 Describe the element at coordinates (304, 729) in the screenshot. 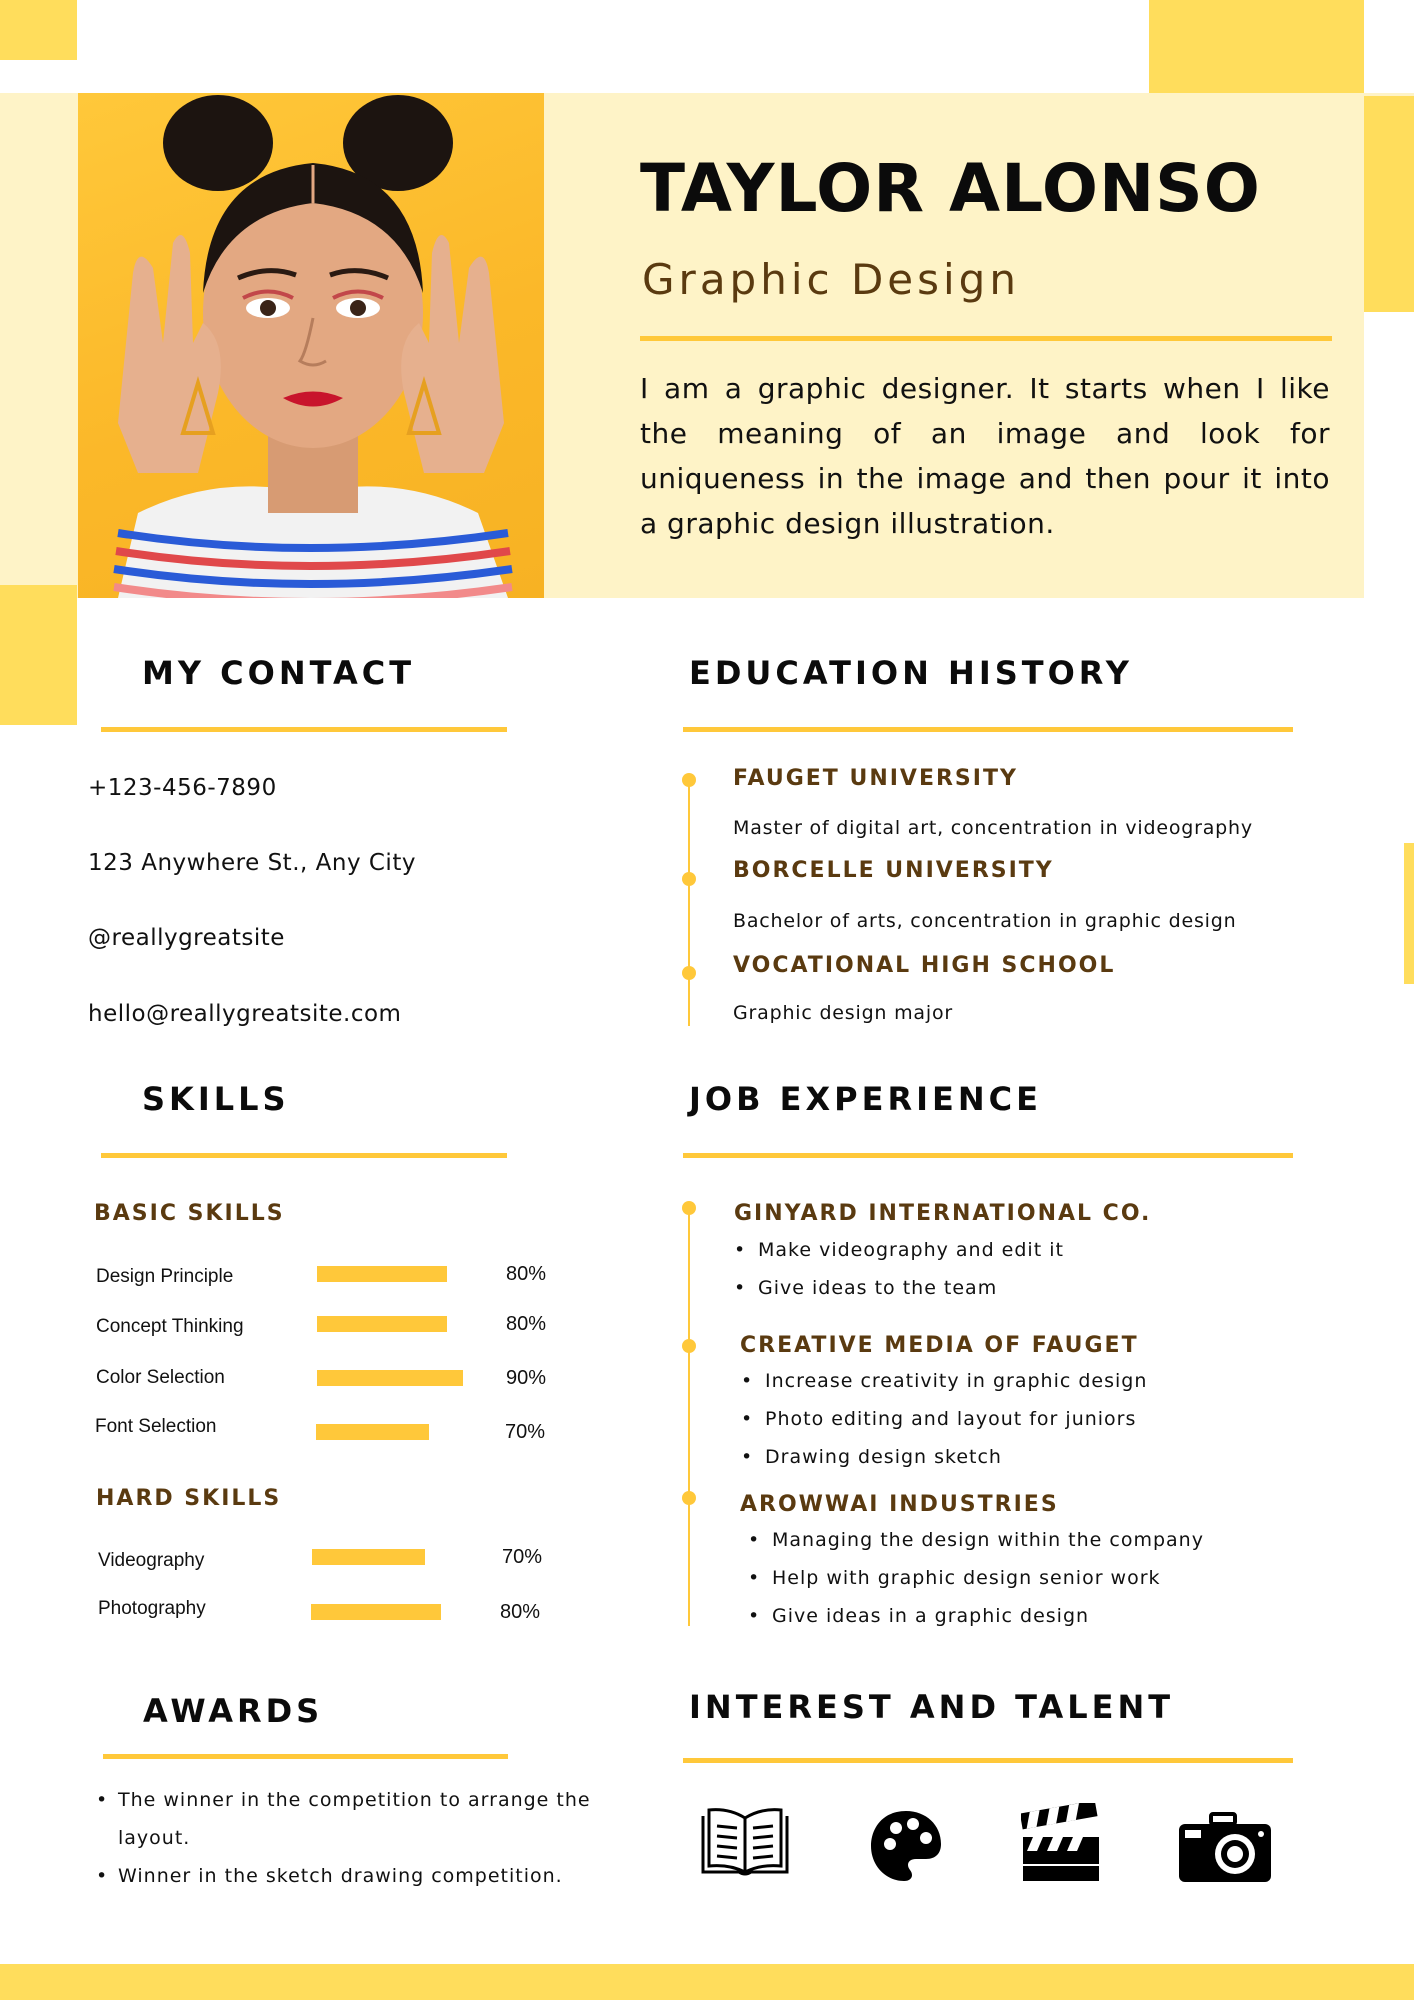

I see `contact-divider` at that location.